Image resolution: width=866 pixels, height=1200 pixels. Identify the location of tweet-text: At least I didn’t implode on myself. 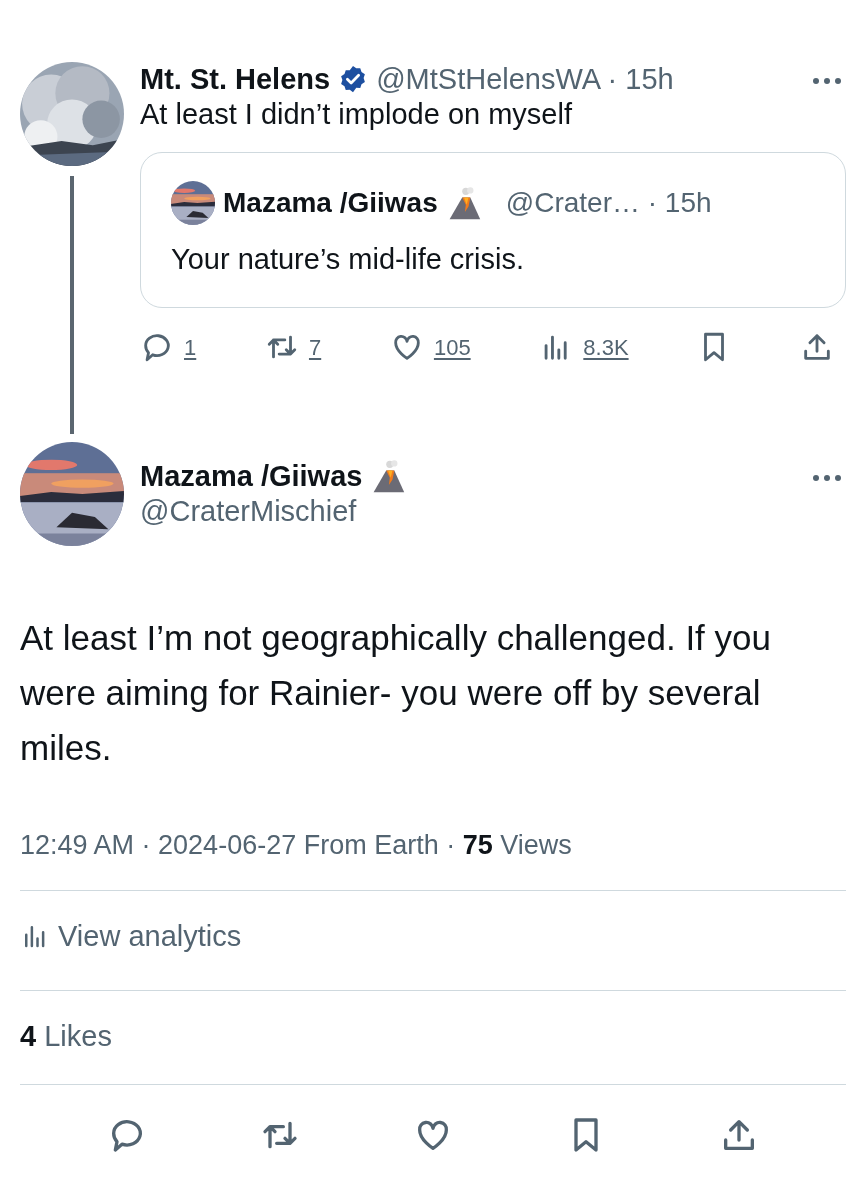
(356, 114).